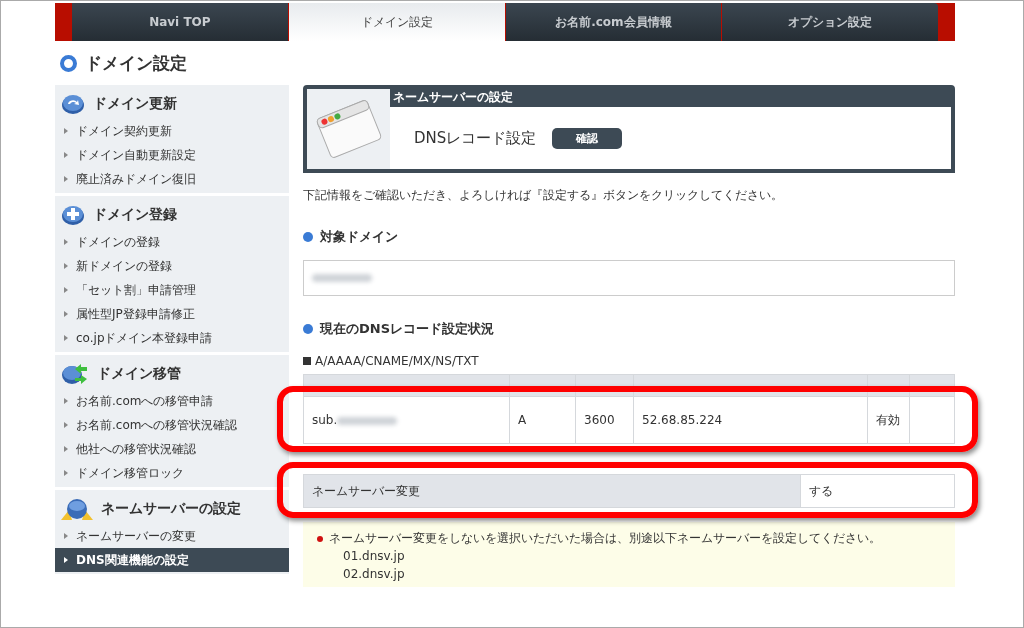 Image resolution: width=1024 pixels, height=628 pixels. I want to click on sidebar-section-title: ドメイン更新, so click(135, 104).